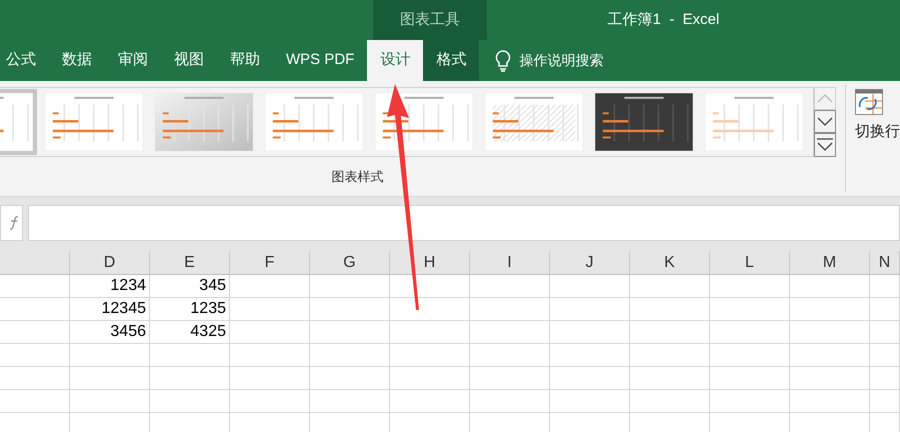 The image size is (900, 432). What do you see at coordinates (358, 177) in the screenshot?
I see `group-label: 图表样式` at bounding box center [358, 177].